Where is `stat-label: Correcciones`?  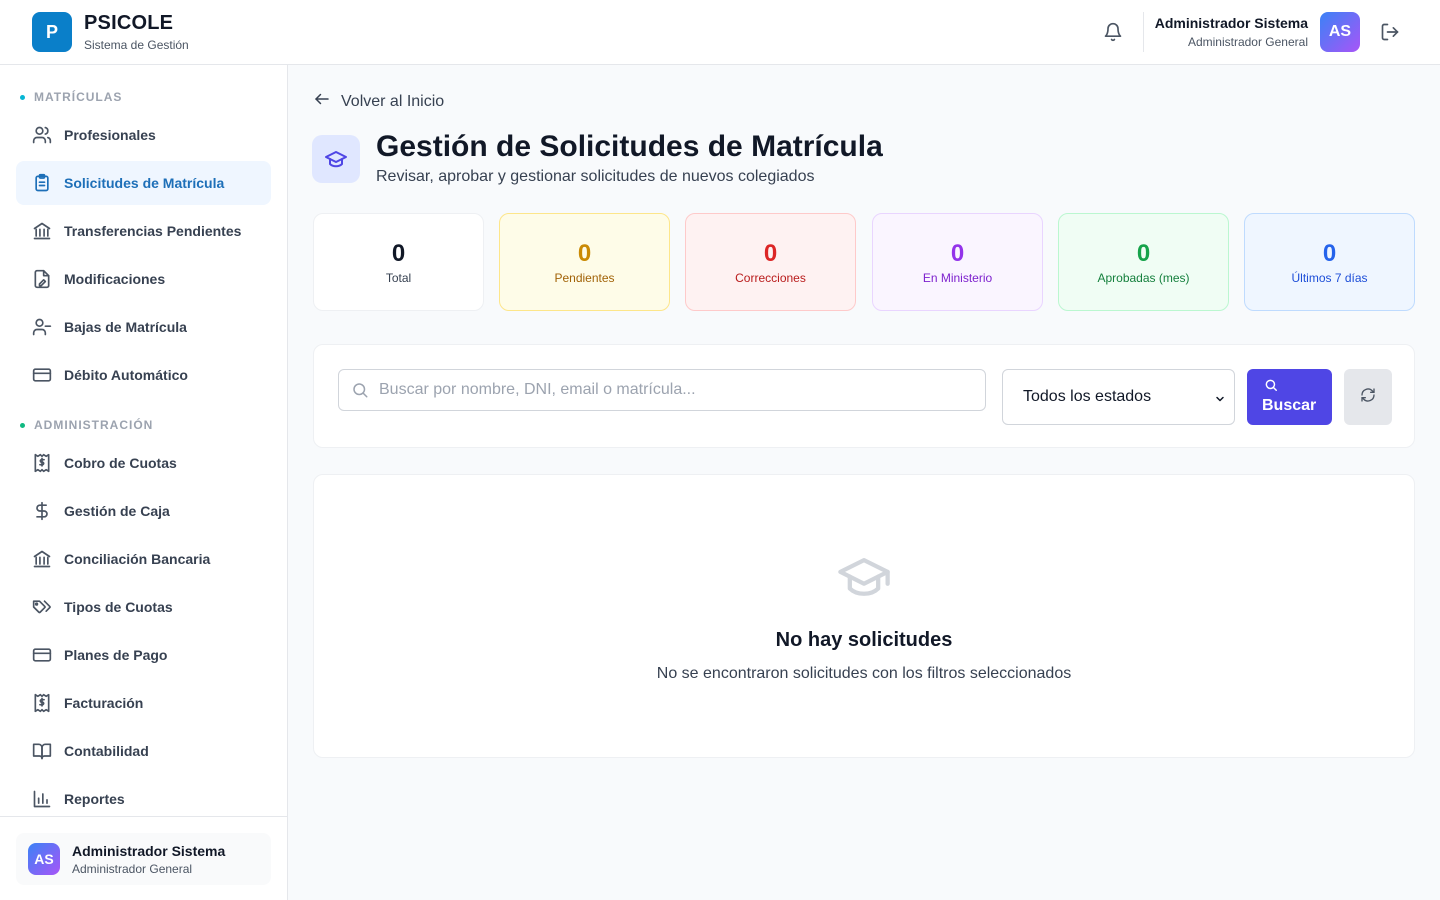 stat-label: Correcciones is located at coordinates (770, 278).